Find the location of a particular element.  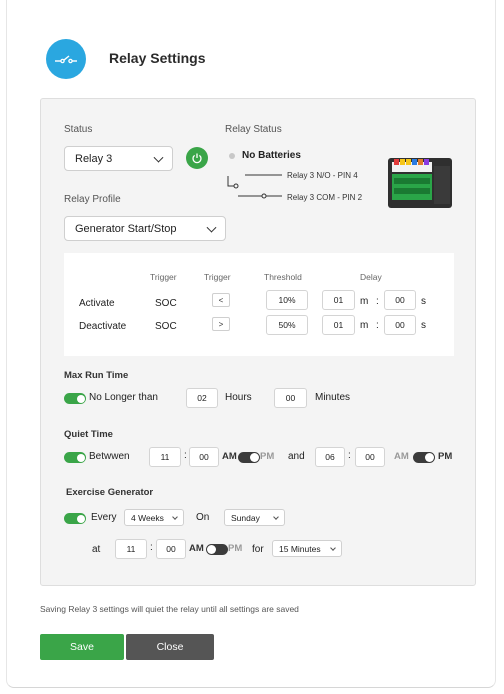

relay-profile-value: Generator Start/Stop is located at coordinates (126, 228).